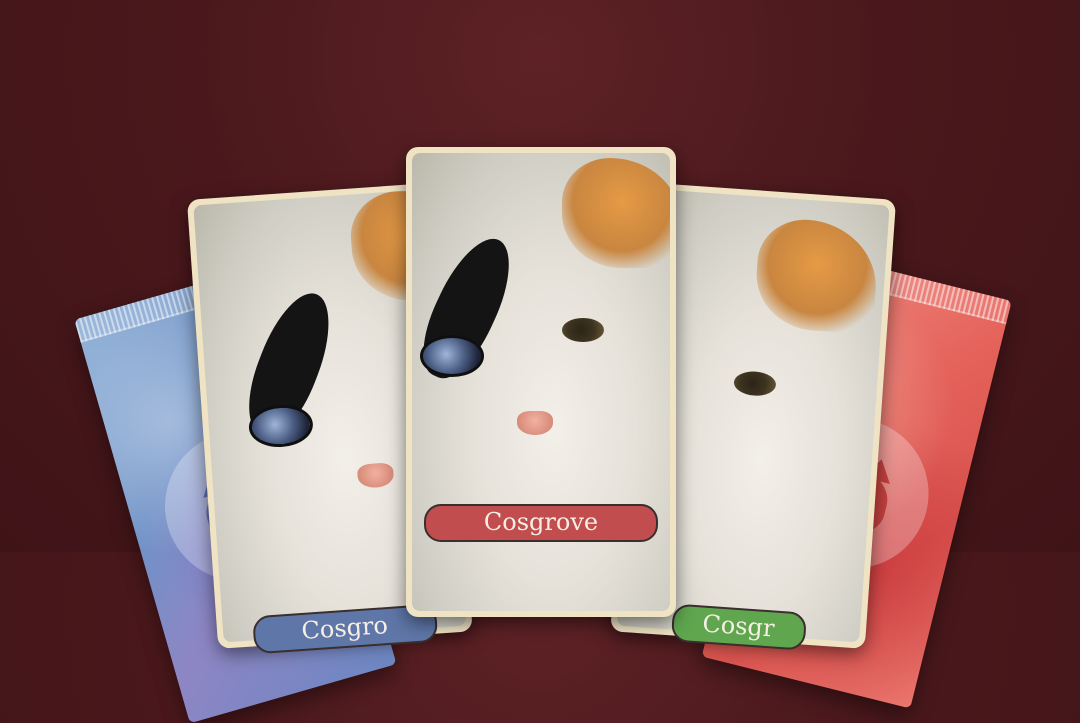 This screenshot has height=723, width=1080. What do you see at coordinates (738, 627) in the screenshot?
I see `card-name-banner: Cosgr` at bounding box center [738, 627].